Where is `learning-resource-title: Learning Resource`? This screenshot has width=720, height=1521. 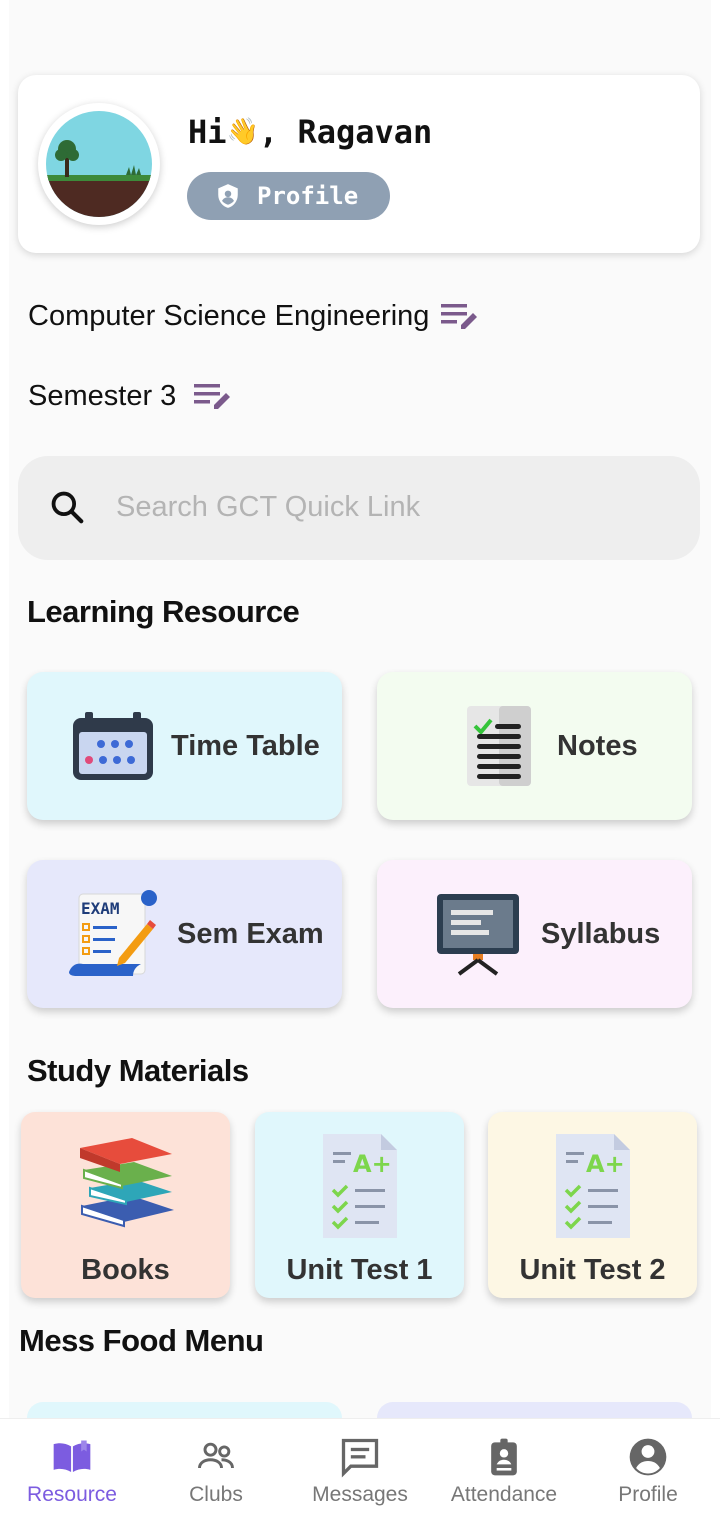
learning-resource-title: Learning Resource is located at coordinates (163, 611).